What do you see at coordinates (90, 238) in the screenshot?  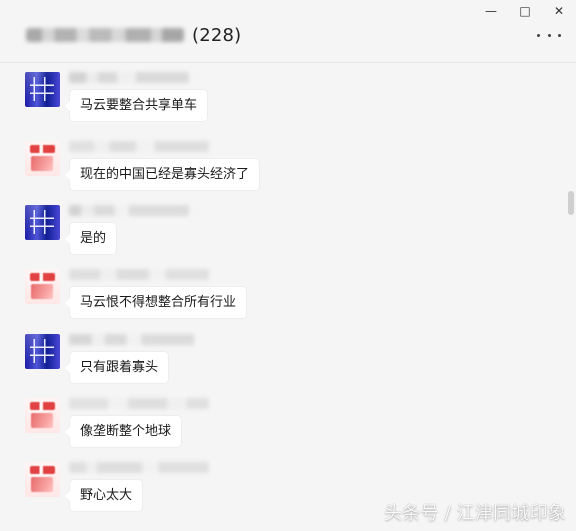 I see `message-bubble: 是的` at bounding box center [90, 238].